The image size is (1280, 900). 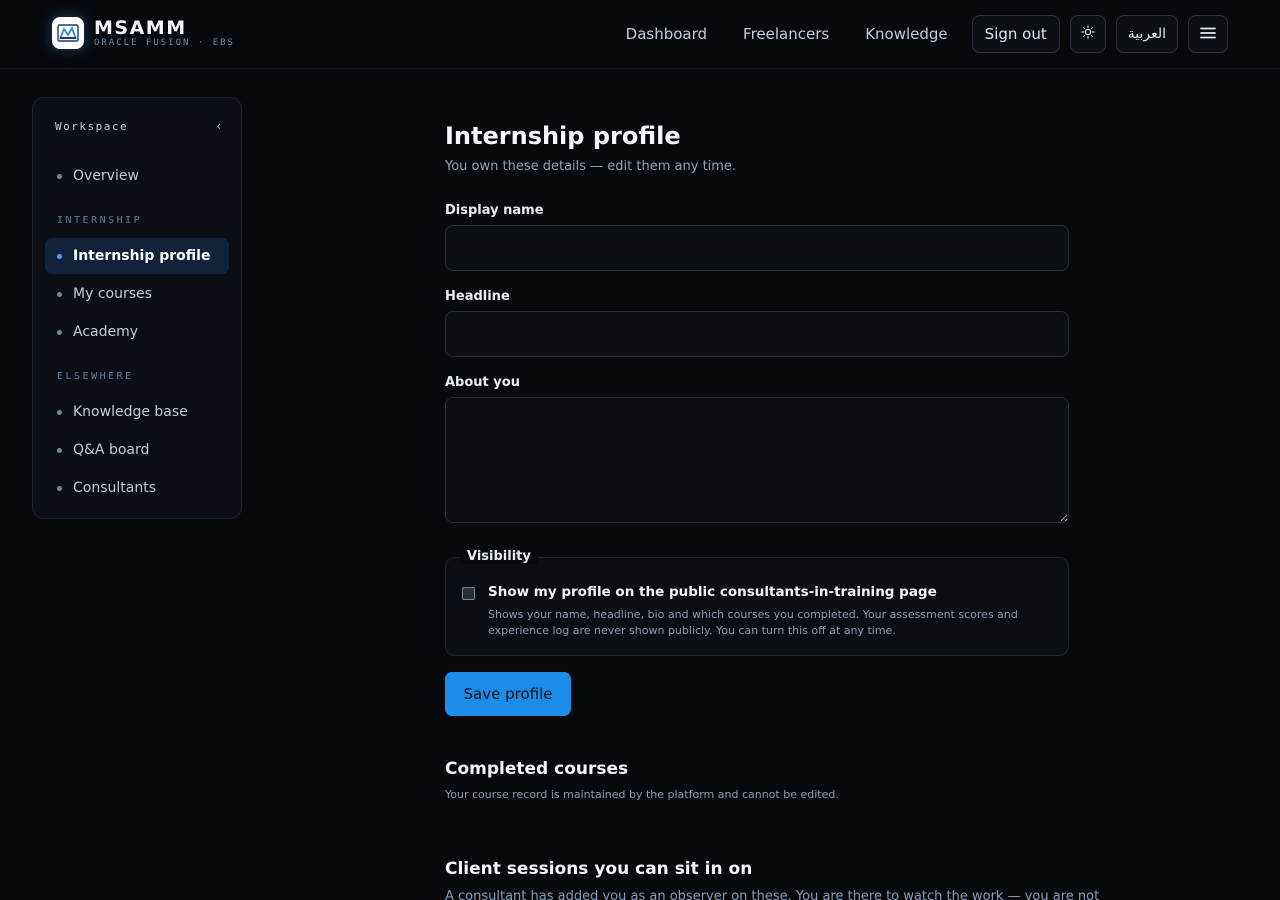 I want to click on hamburger-menu-icon, so click(x=1208, y=34).